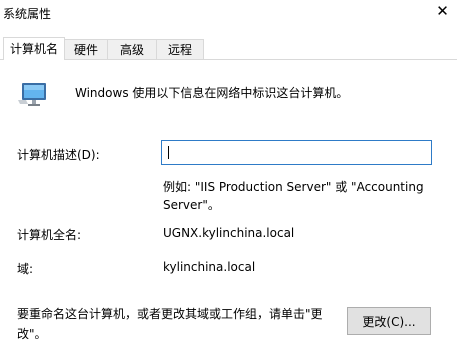  What do you see at coordinates (32, 334) in the screenshot?
I see `rename-line: 改"。` at bounding box center [32, 334].